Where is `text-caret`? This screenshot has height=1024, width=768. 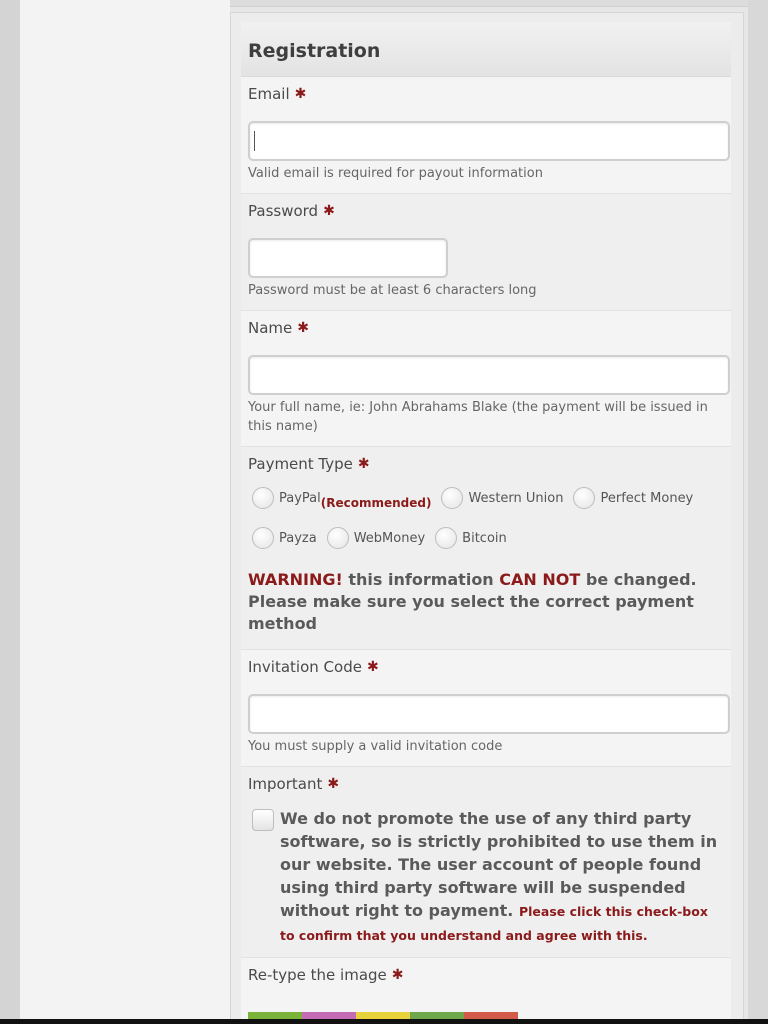 text-caret is located at coordinates (254, 141).